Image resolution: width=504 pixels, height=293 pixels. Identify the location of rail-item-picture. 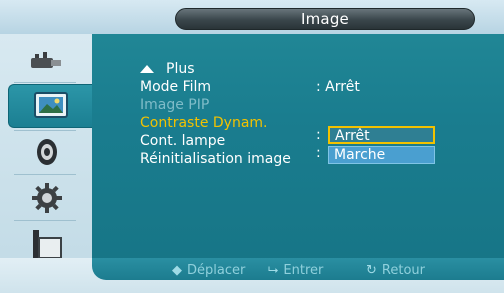
(50, 106).